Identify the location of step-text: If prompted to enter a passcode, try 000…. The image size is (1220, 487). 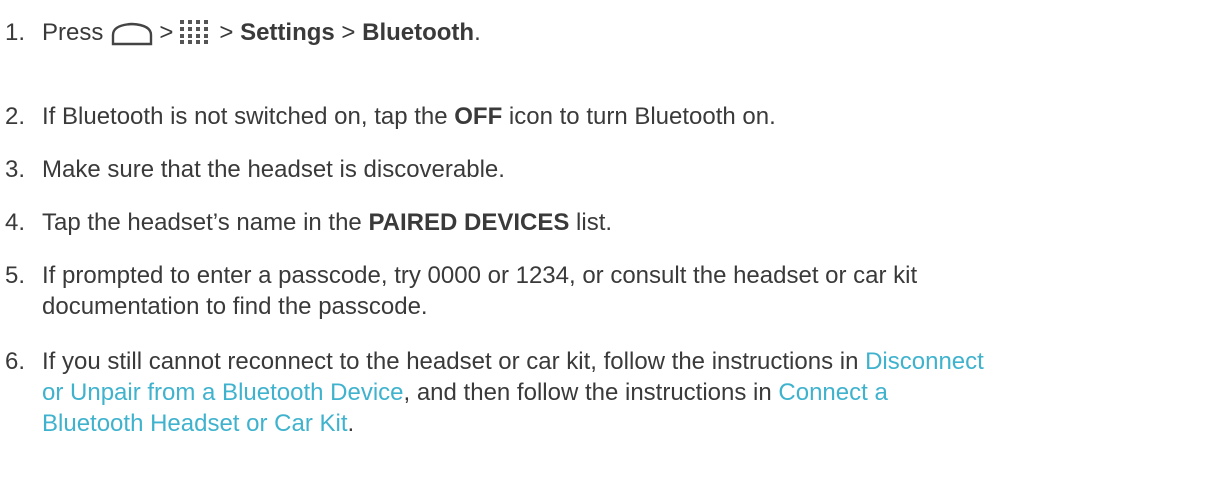
(628, 291).